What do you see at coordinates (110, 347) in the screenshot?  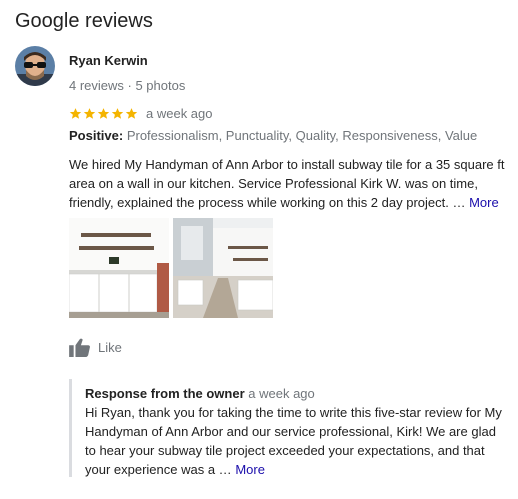 I see `like-label: Like` at bounding box center [110, 347].